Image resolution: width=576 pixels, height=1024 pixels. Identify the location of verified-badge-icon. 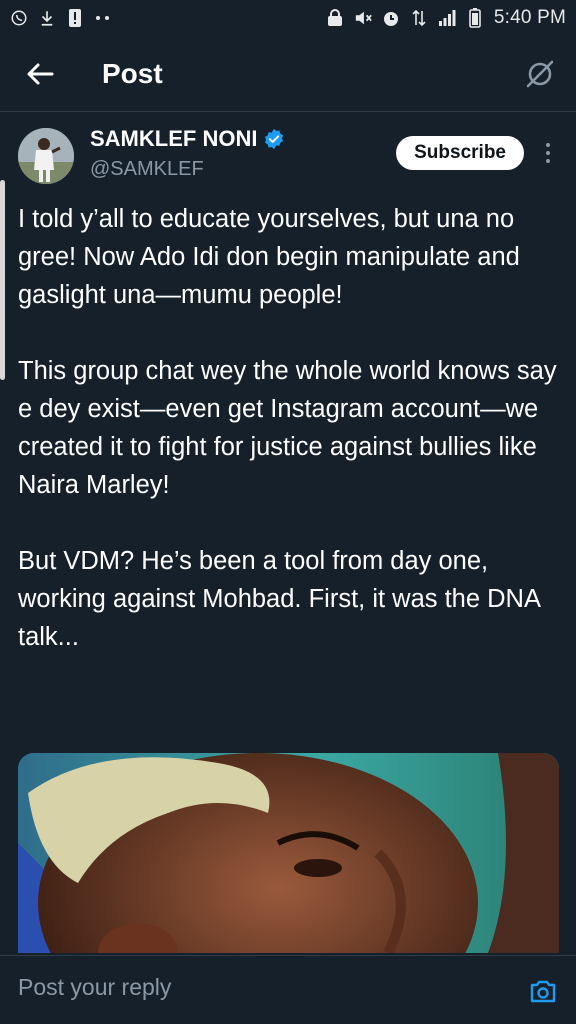
(274, 139).